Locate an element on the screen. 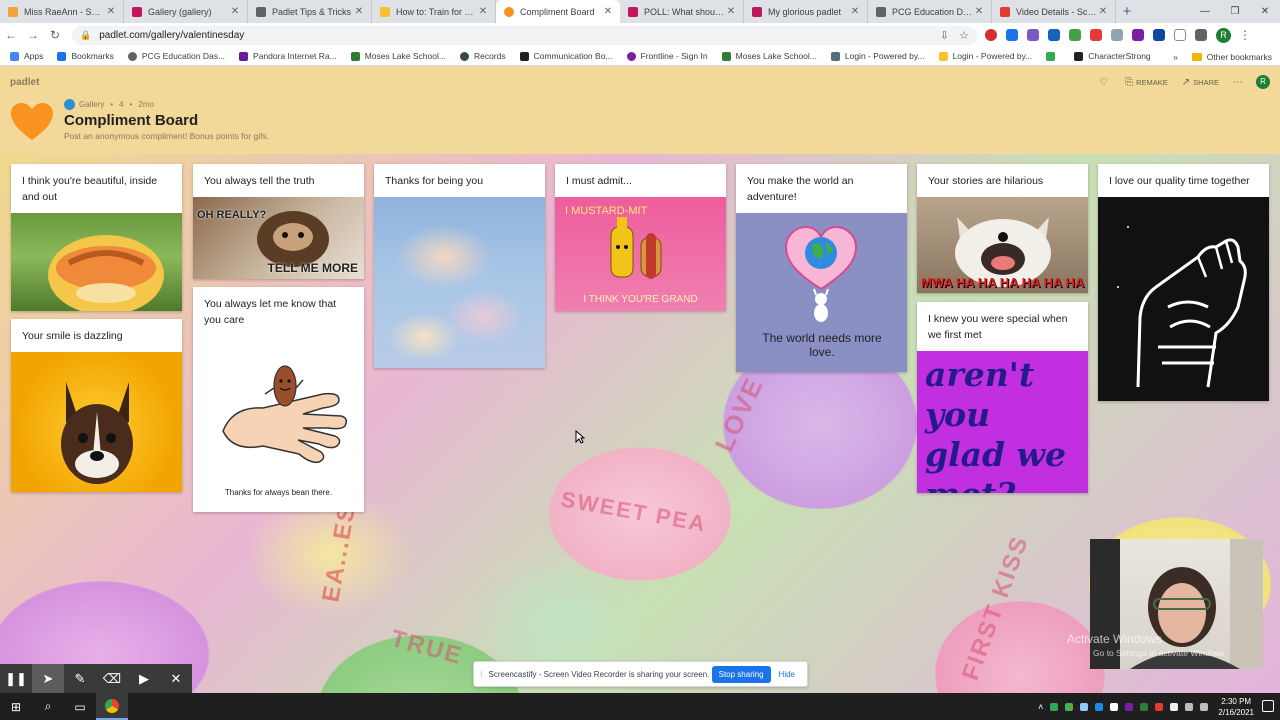 This screenshot has width=1280, height=720. drag-handle-icon: ⁞ is located at coordinates (481, 674).